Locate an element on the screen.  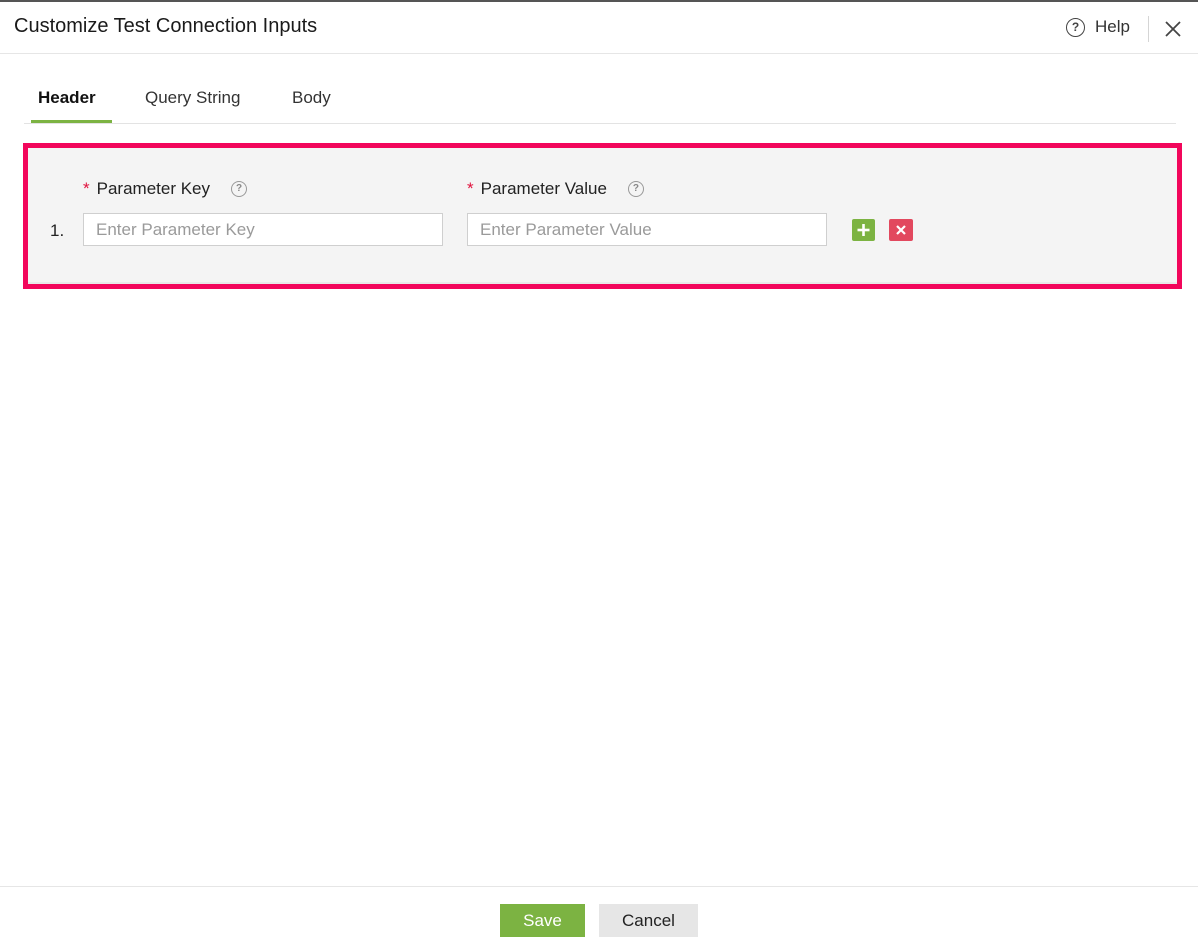
tab-bar: Header Query String Body is located at coordinates (600, 101).